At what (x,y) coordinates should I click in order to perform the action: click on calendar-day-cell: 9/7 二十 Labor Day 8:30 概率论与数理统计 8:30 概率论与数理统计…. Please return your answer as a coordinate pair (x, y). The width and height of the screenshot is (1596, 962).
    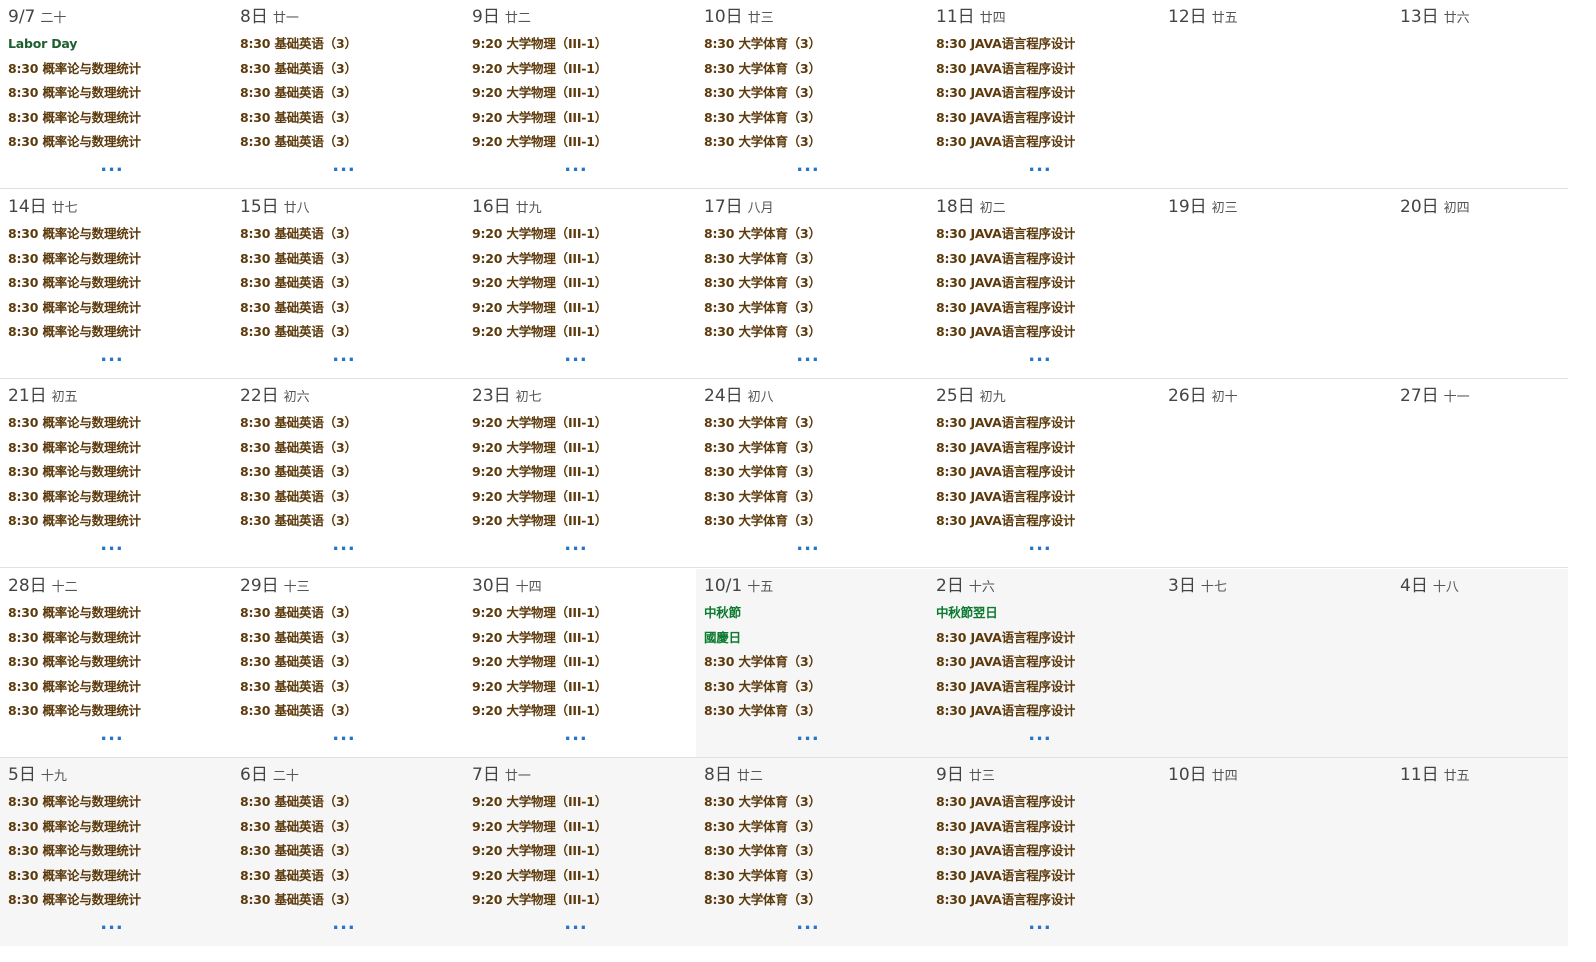
    Looking at the image, I should click on (116, 94).